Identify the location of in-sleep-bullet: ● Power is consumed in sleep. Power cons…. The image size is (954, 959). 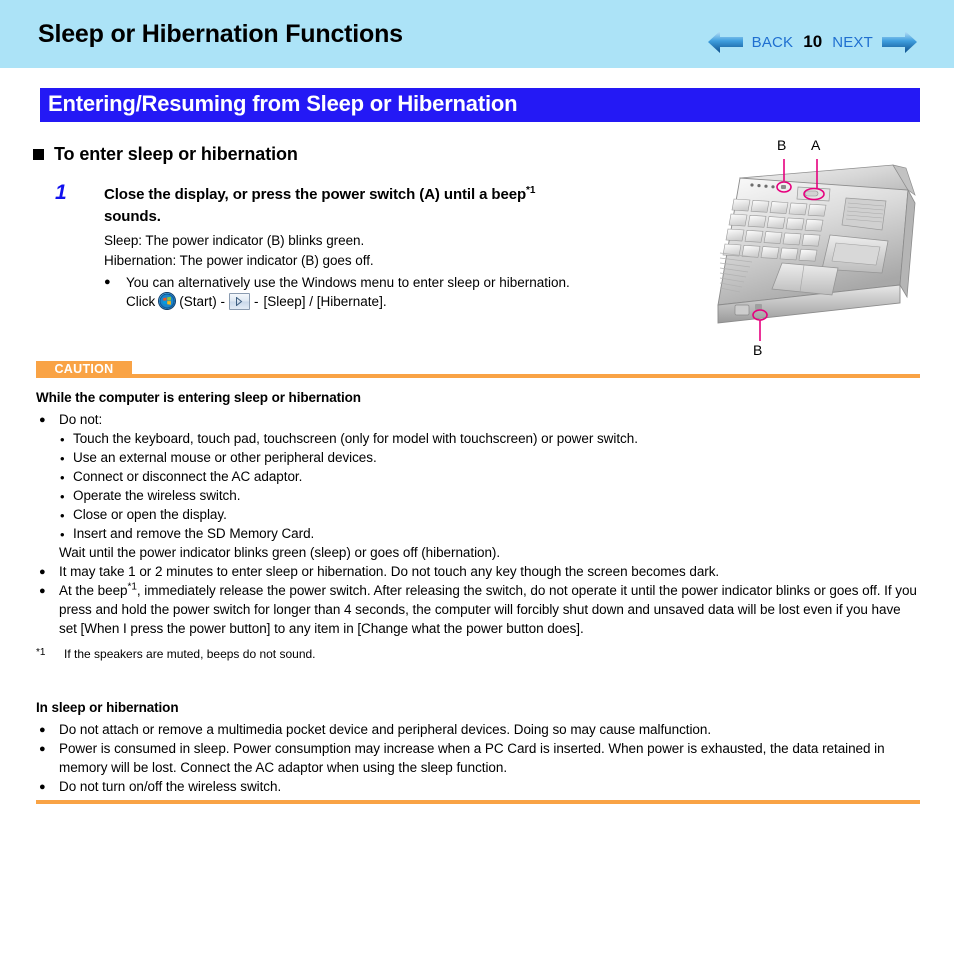
(478, 759).